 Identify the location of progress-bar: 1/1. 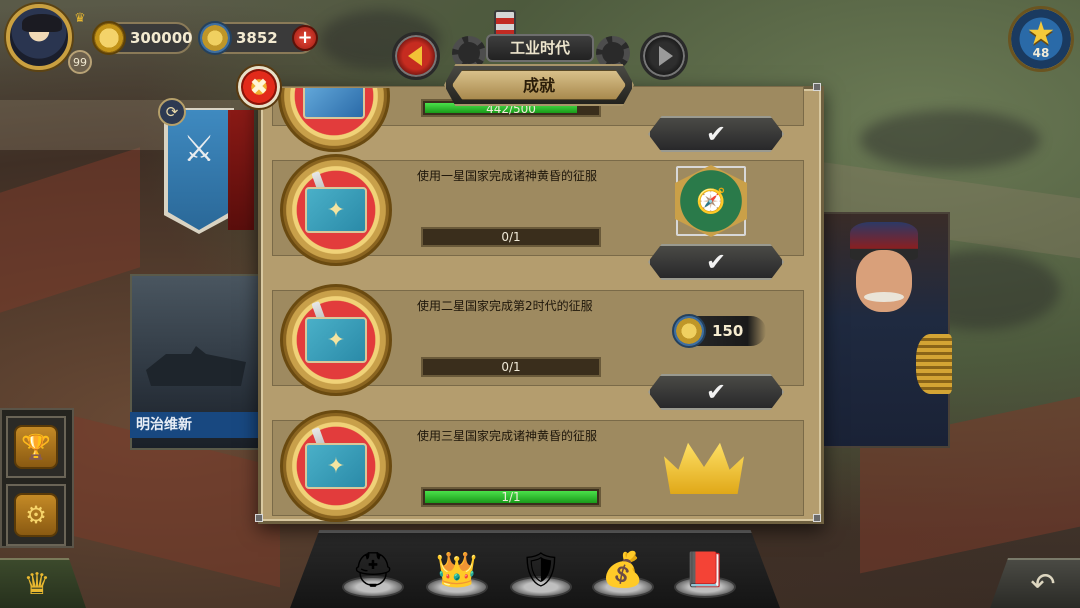
(511, 497).